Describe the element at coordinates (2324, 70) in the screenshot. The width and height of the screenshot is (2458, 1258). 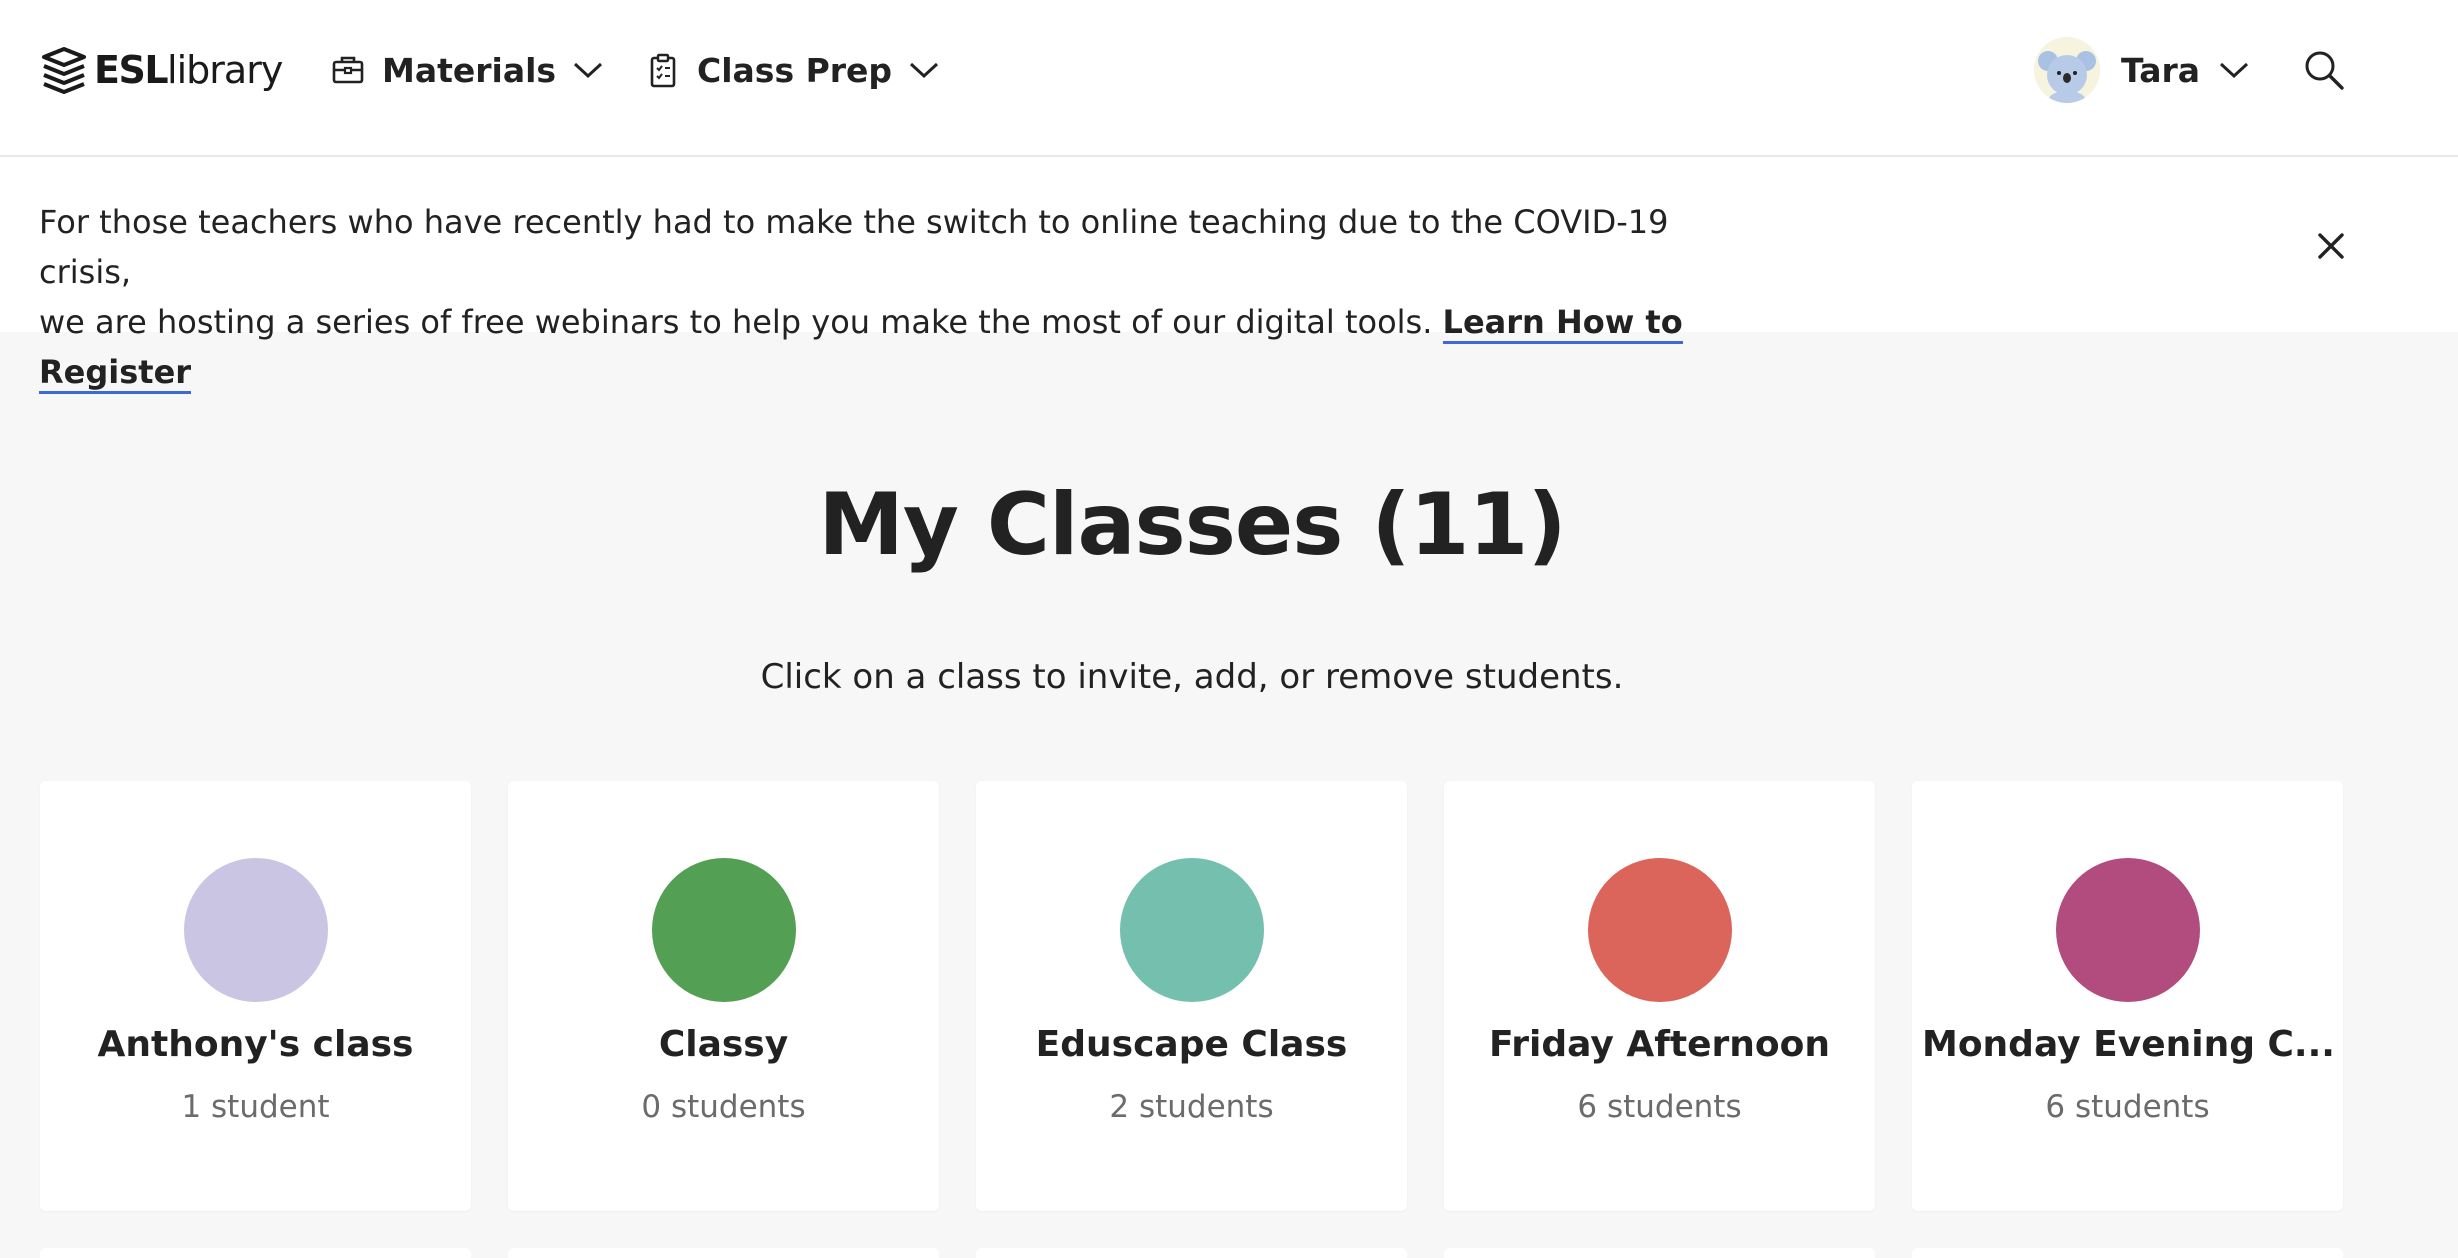
I see `search-icon` at that location.